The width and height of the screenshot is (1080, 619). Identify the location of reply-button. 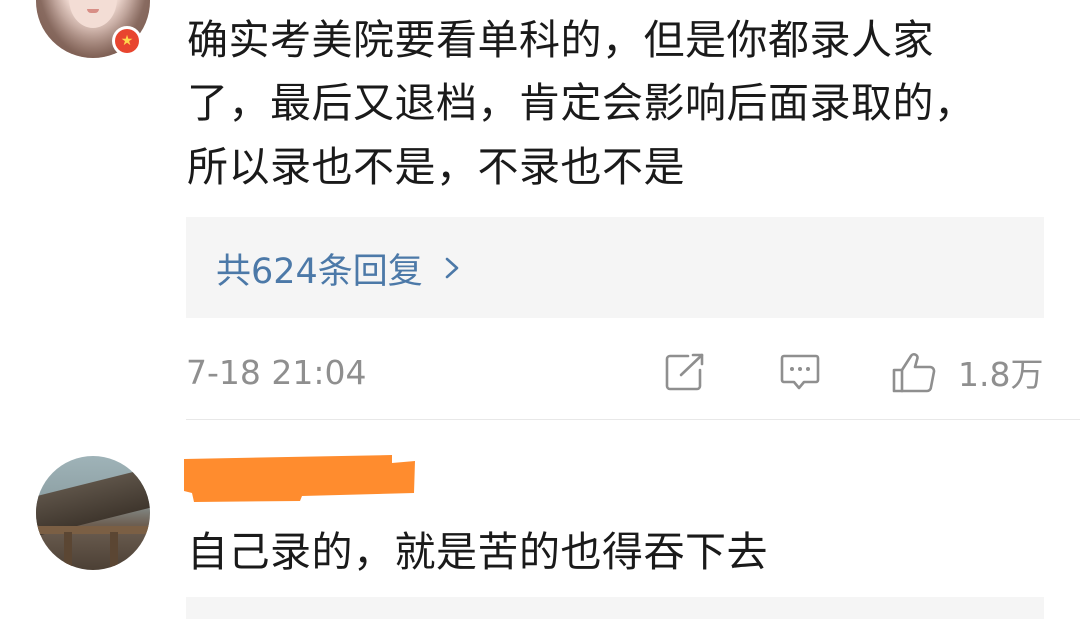
(802, 372).